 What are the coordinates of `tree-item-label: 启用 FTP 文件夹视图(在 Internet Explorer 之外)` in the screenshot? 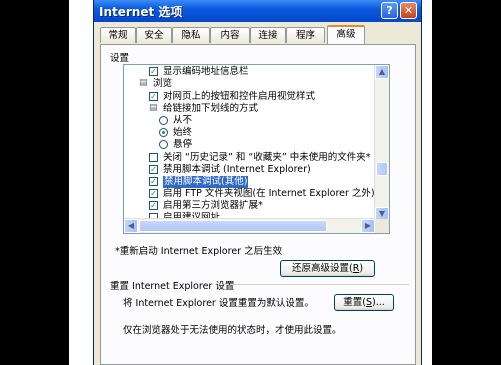 It's located at (269, 193).